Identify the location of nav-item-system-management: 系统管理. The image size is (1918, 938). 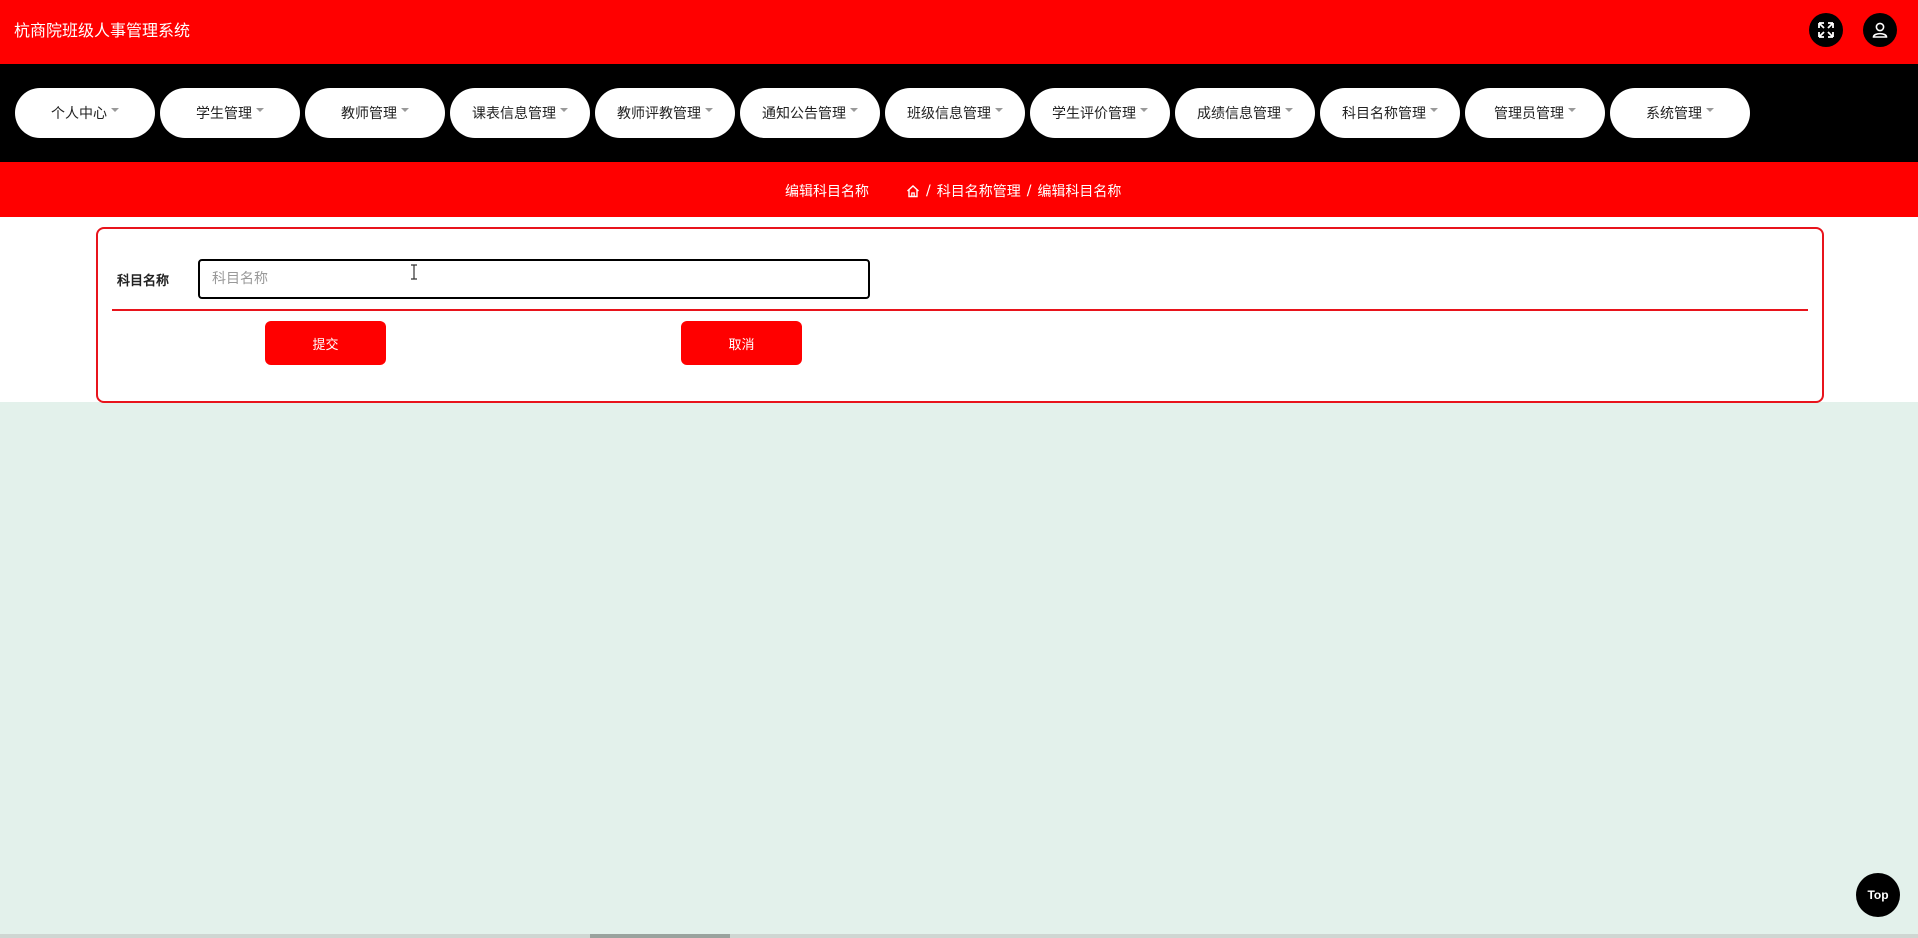
(1680, 113).